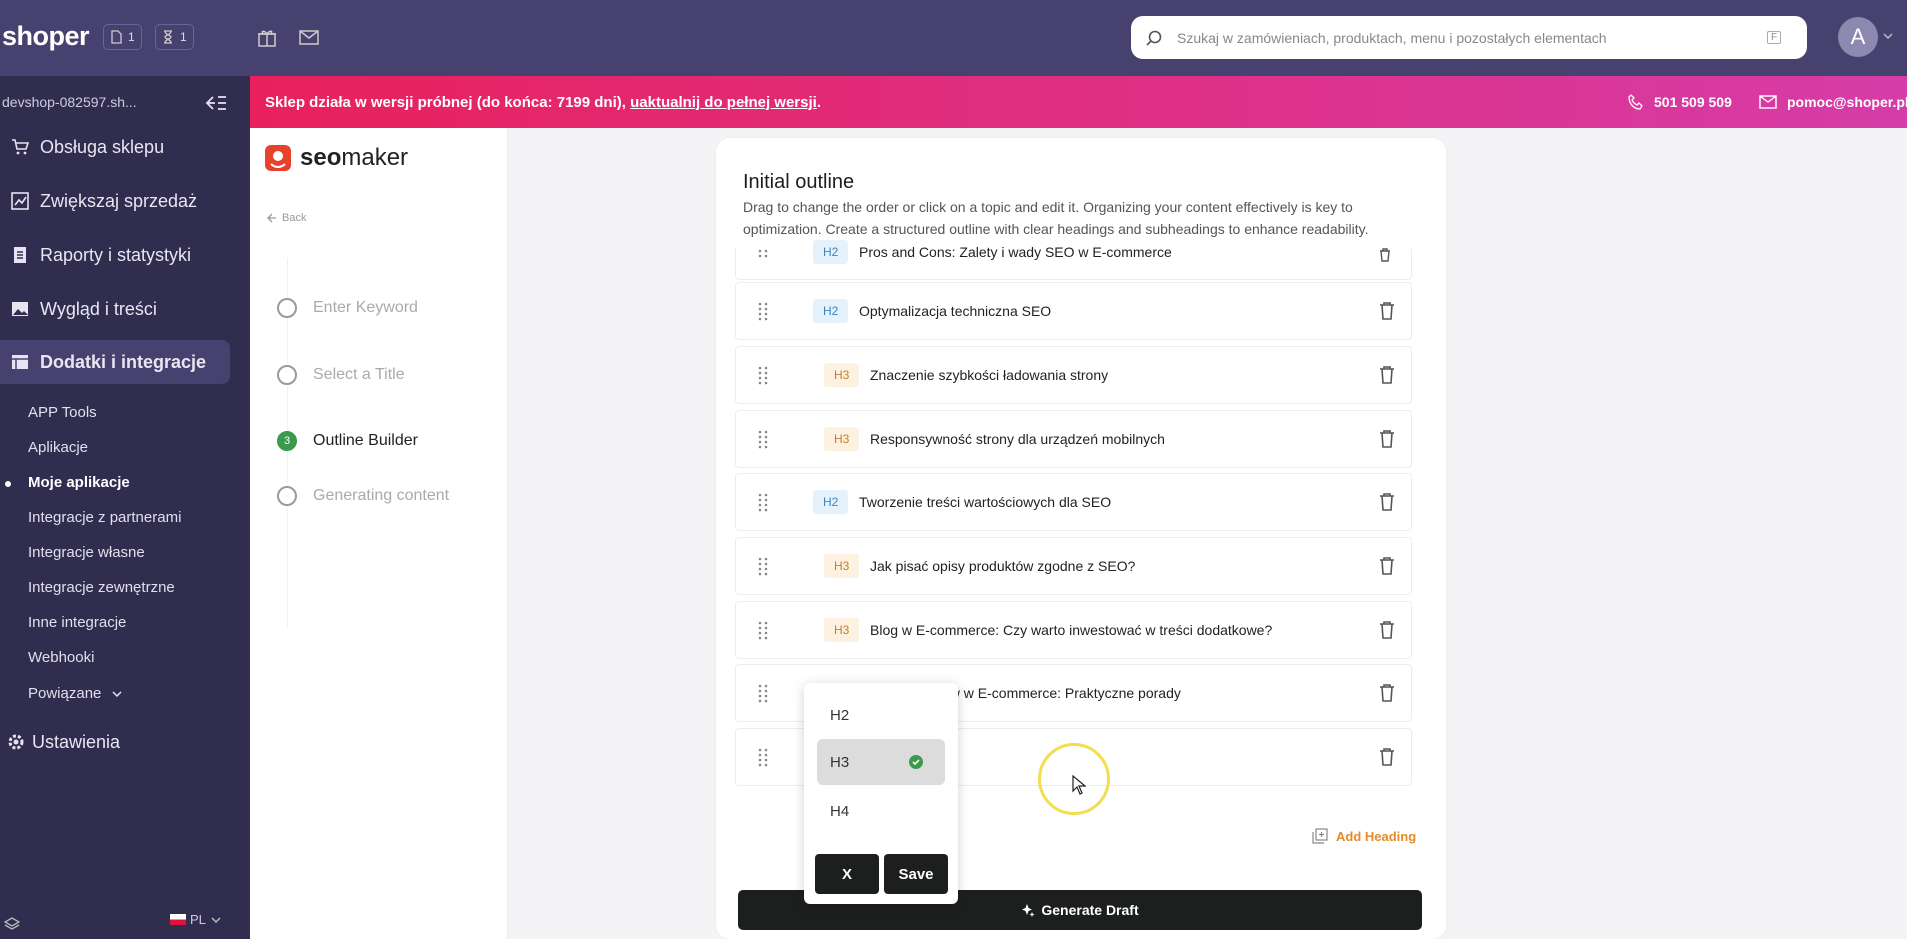  I want to click on step-number: 3, so click(287, 441).